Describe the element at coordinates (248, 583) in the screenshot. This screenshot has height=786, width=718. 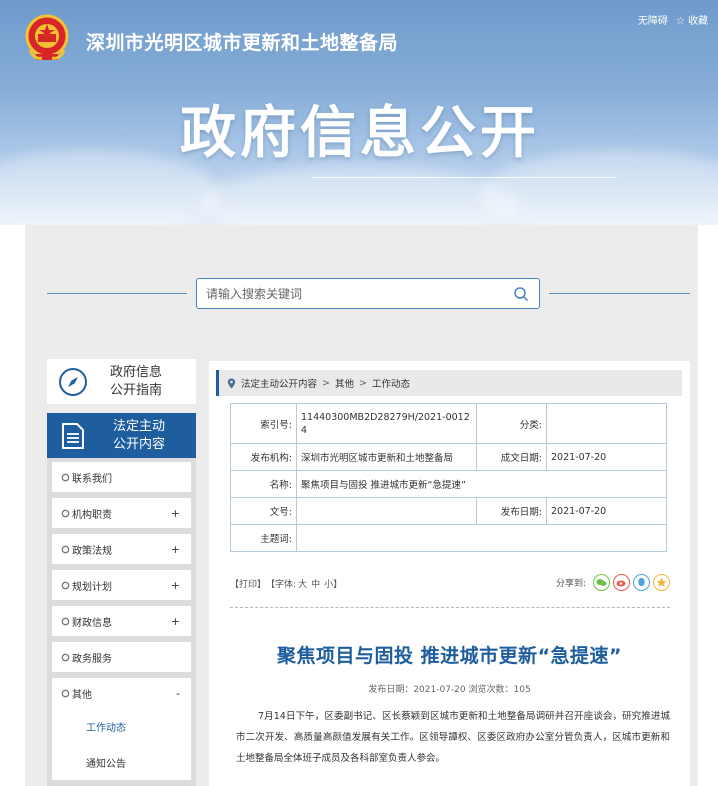
I see `print-button: 【打印】` at that location.